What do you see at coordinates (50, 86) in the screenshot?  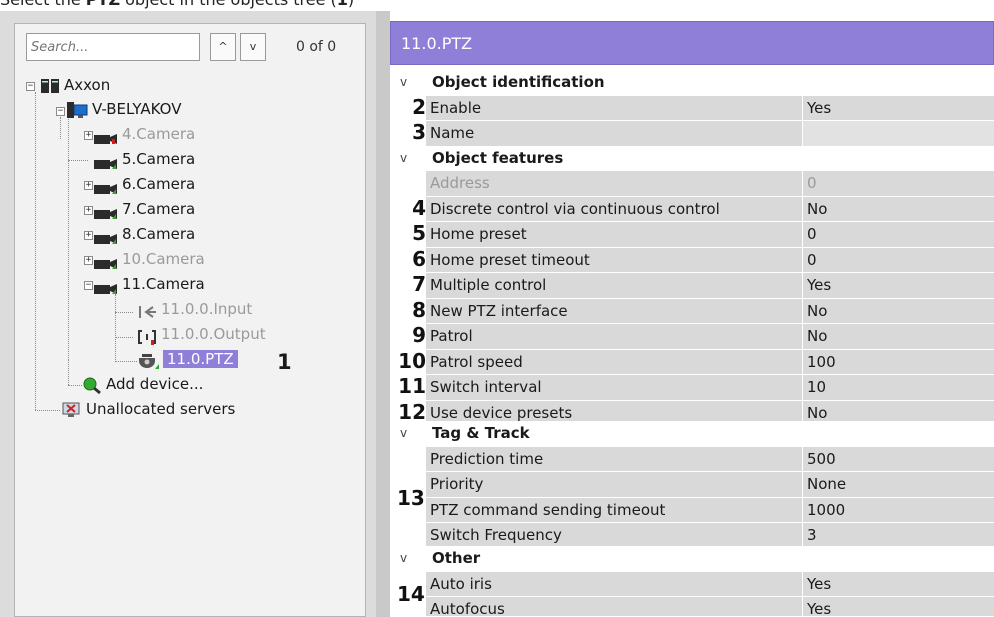 I see `server-rack-icon` at bounding box center [50, 86].